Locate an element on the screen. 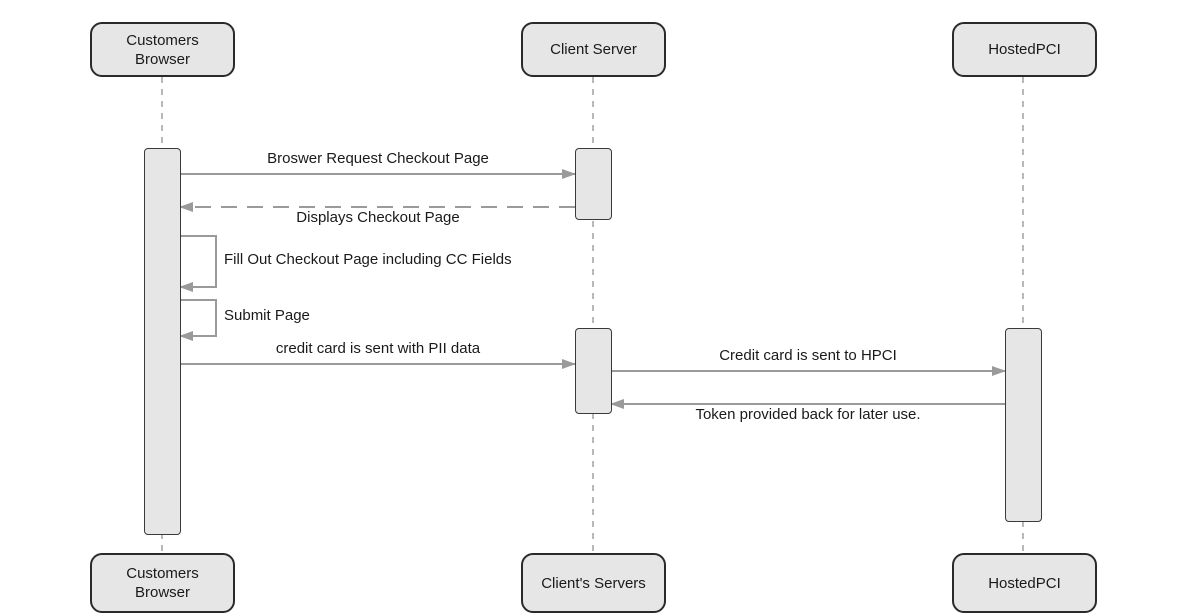 Image resolution: width=1200 pixels, height=613 pixels. participant-label: Client's Servers is located at coordinates (593, 583).